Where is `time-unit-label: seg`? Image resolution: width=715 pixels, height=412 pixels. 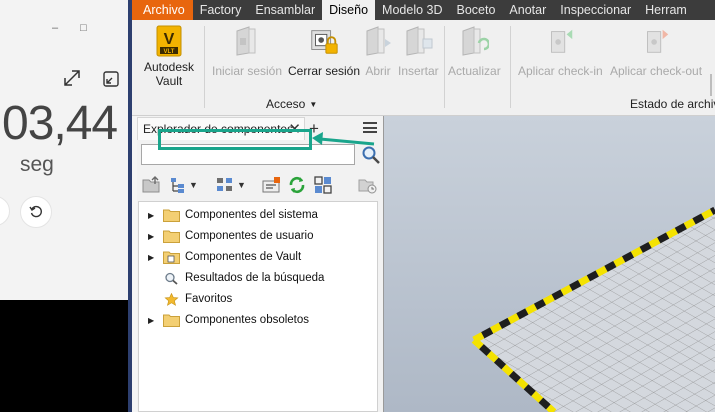
time-unit-label: seg is located at coordinates (37, 164).